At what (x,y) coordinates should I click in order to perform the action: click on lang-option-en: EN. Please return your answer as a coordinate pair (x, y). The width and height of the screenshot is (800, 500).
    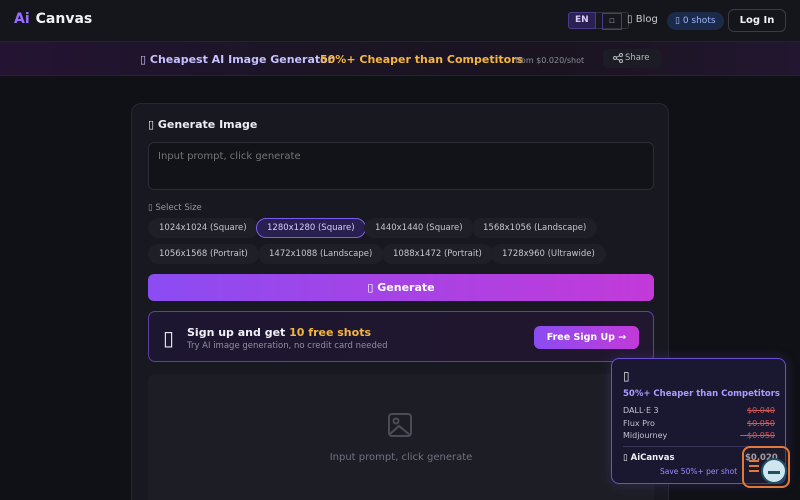
    Looking at the image, I should click on (582, 20).